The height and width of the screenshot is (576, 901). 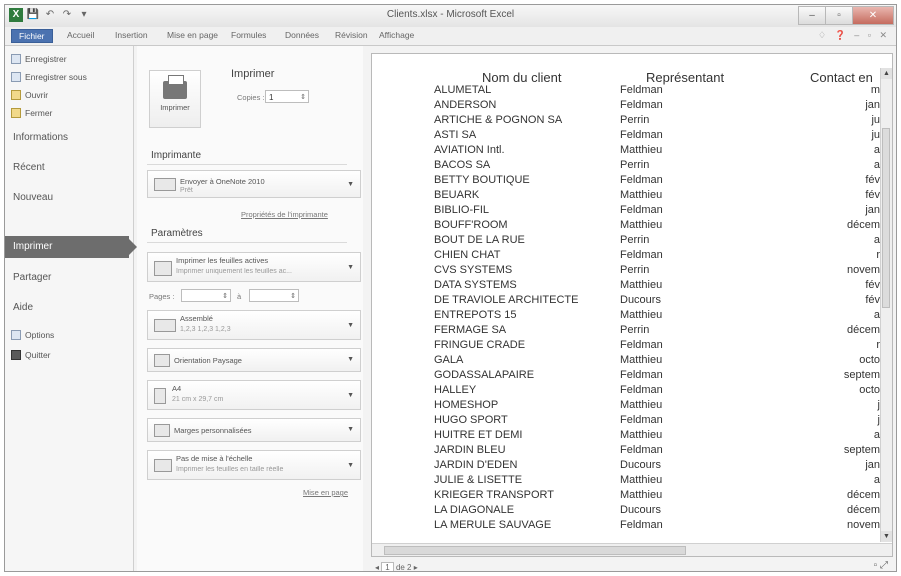 I want to click on horizontal-scrollbar, so click(x=632, y=549).